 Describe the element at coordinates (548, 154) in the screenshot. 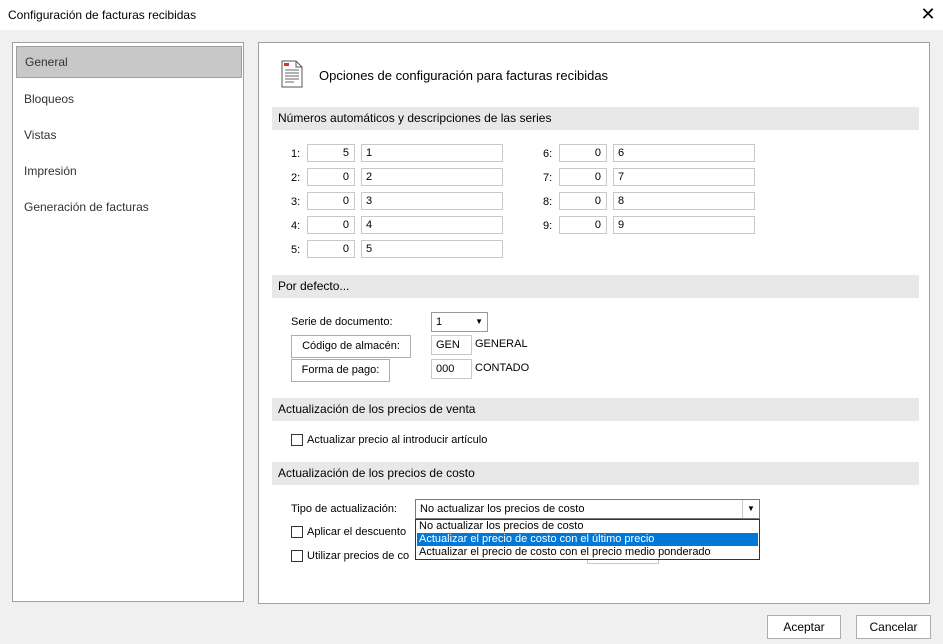

I see `series-label: 6:` at that location.